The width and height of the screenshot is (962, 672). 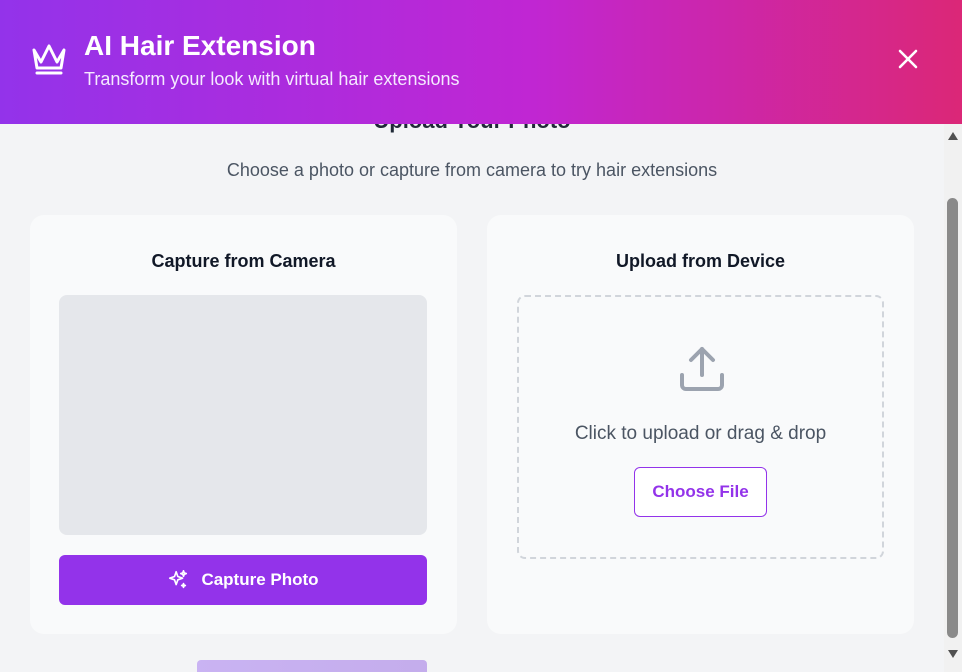 What do you see at coordinates (700, 492) in the screenshot?
I see `choose-file-button: Choose File` at bounding box center [700, 492].